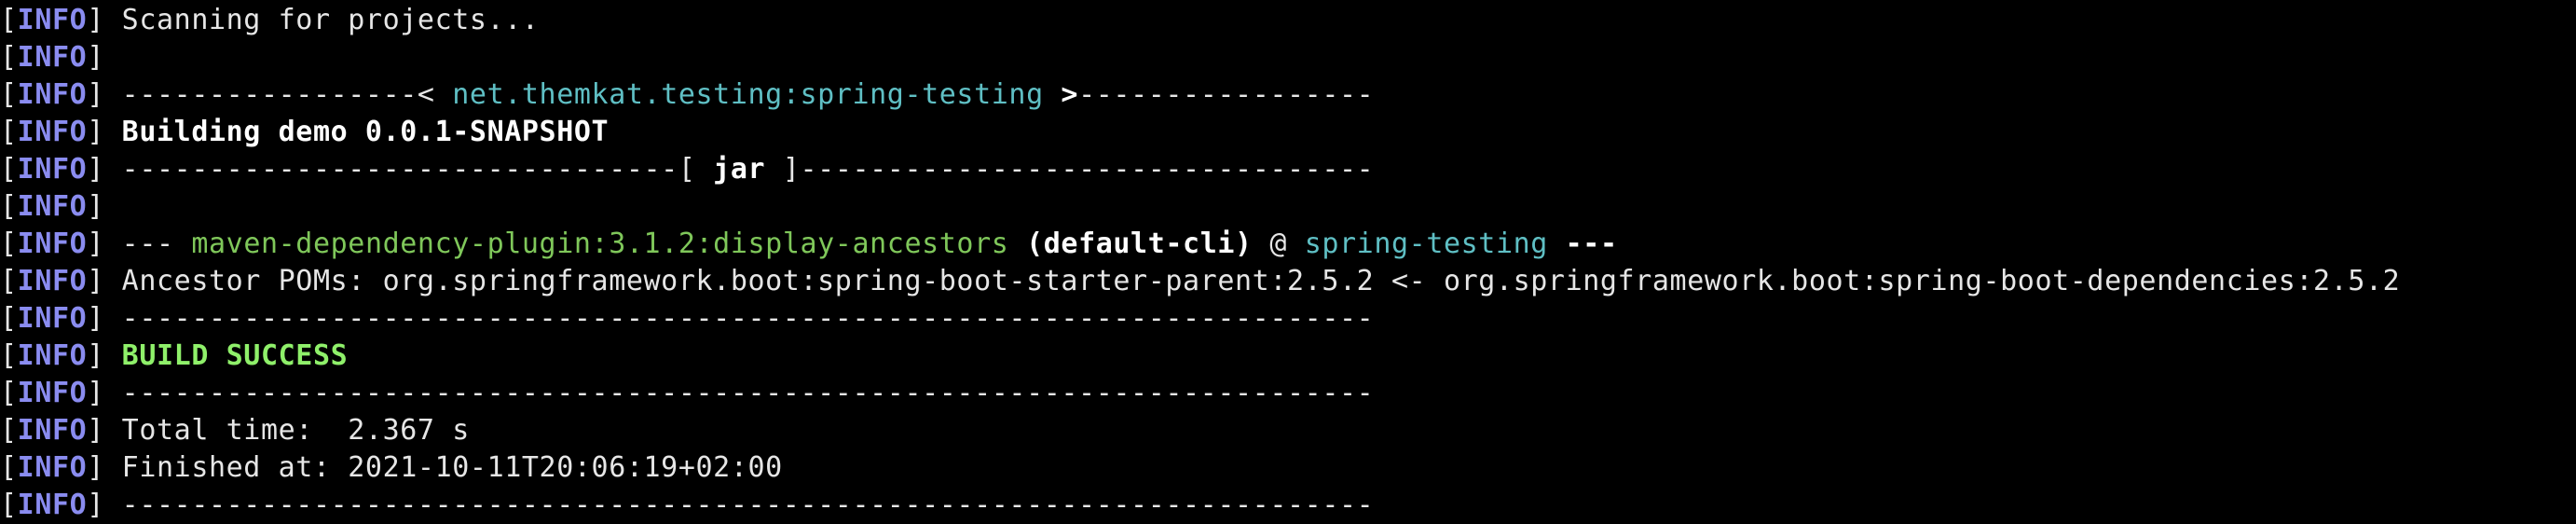 This screenshot has height=524, width=2576. Describe the element at coordinates (739, 169) in the screenshot. I see `log-text-segment: jar` at that location.